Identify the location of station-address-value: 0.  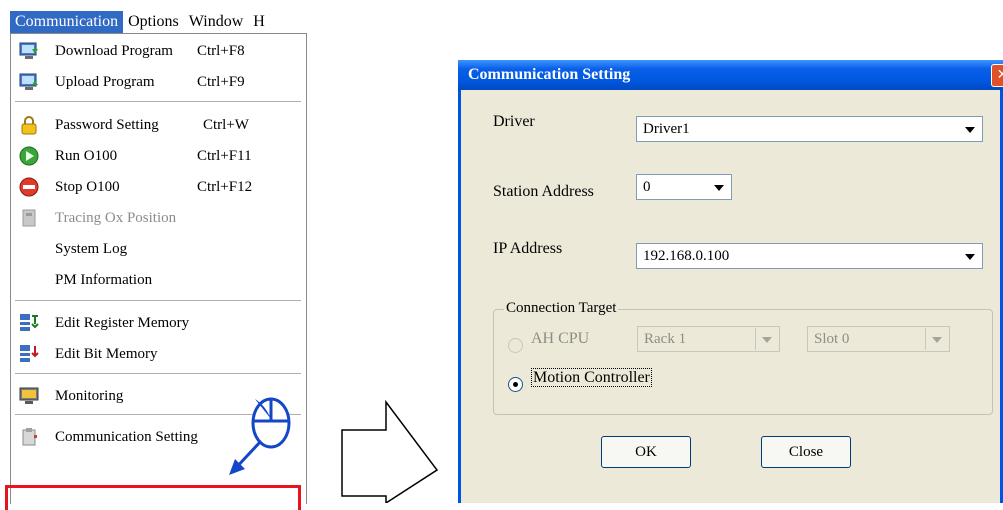
(647, 187).